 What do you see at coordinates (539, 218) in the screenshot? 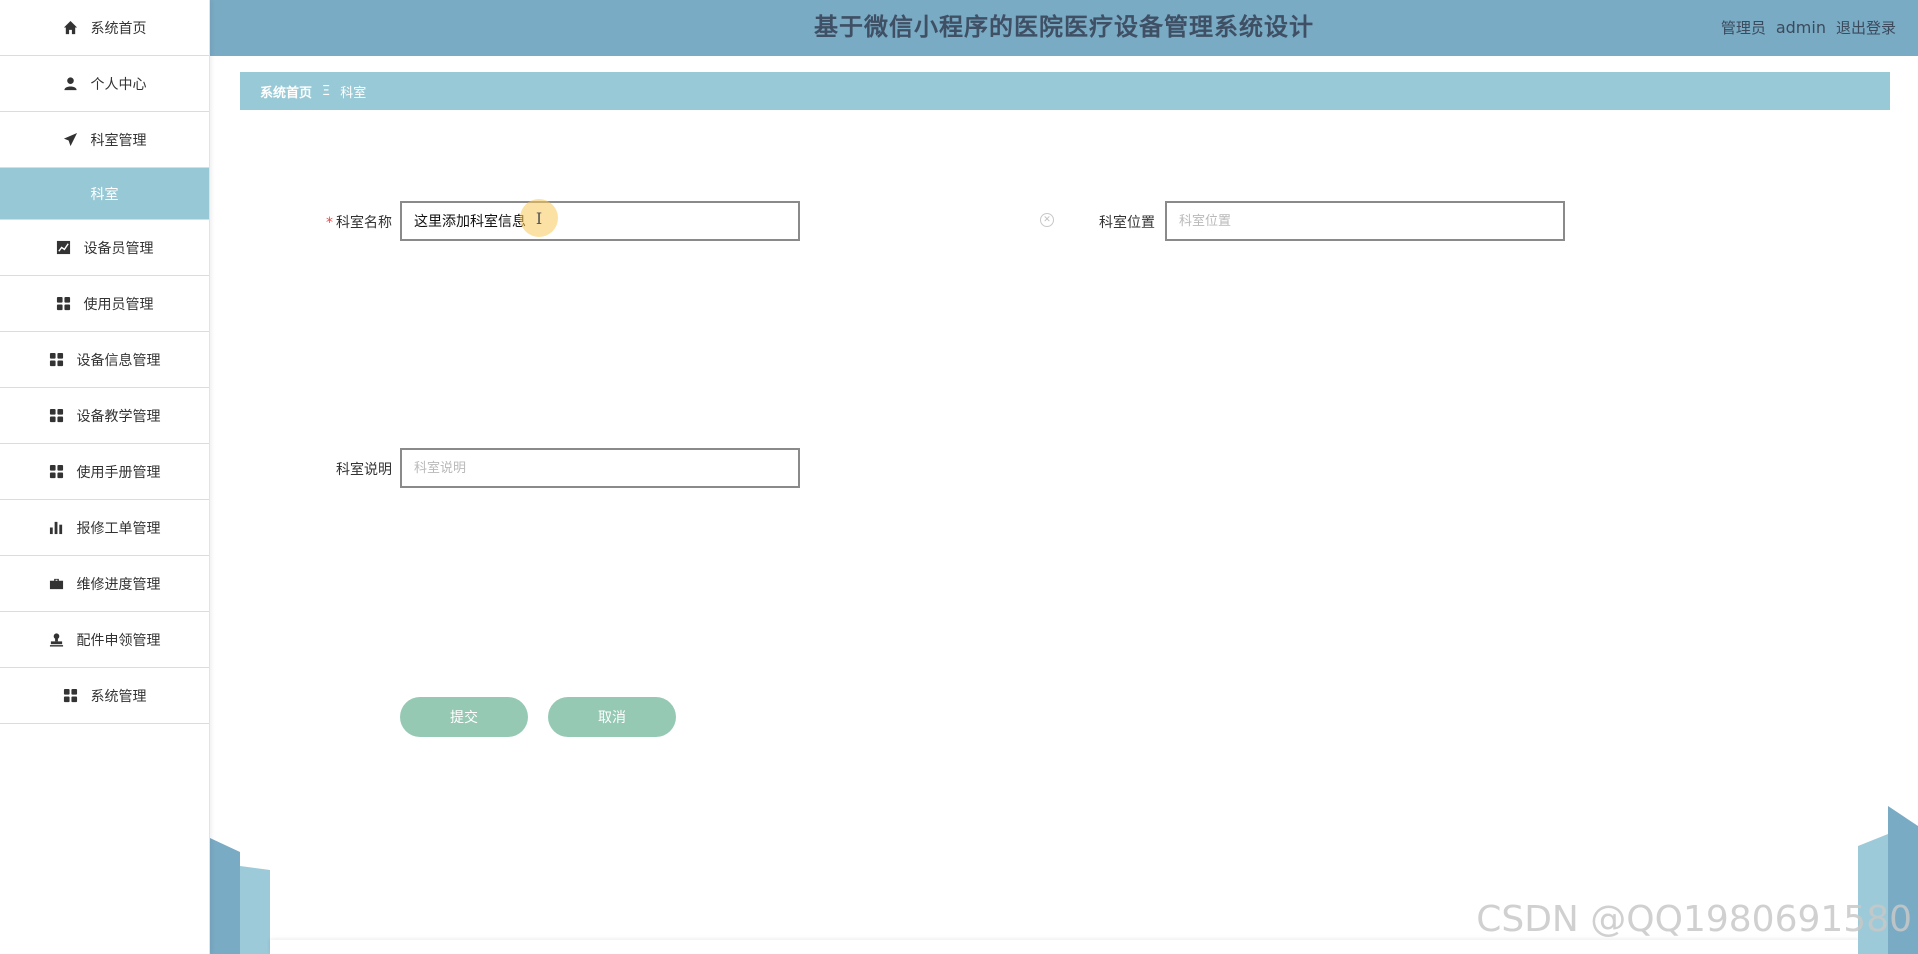
I see `text-cursor-icon: I` at bounding box center [539, 218].